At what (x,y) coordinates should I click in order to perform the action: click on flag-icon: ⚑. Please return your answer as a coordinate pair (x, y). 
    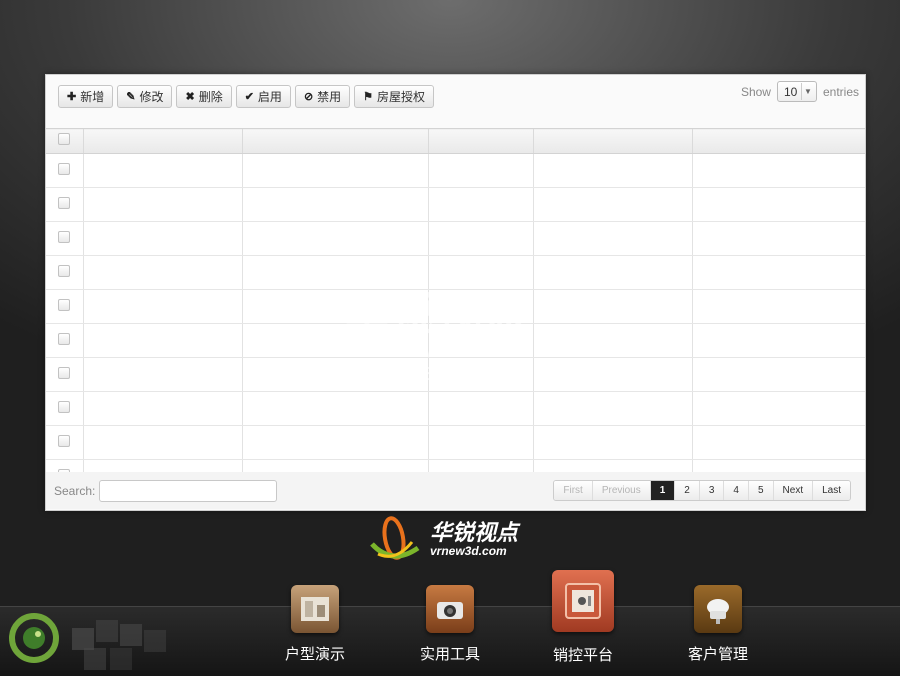
    Looking at the image, I should click on (368, 97).